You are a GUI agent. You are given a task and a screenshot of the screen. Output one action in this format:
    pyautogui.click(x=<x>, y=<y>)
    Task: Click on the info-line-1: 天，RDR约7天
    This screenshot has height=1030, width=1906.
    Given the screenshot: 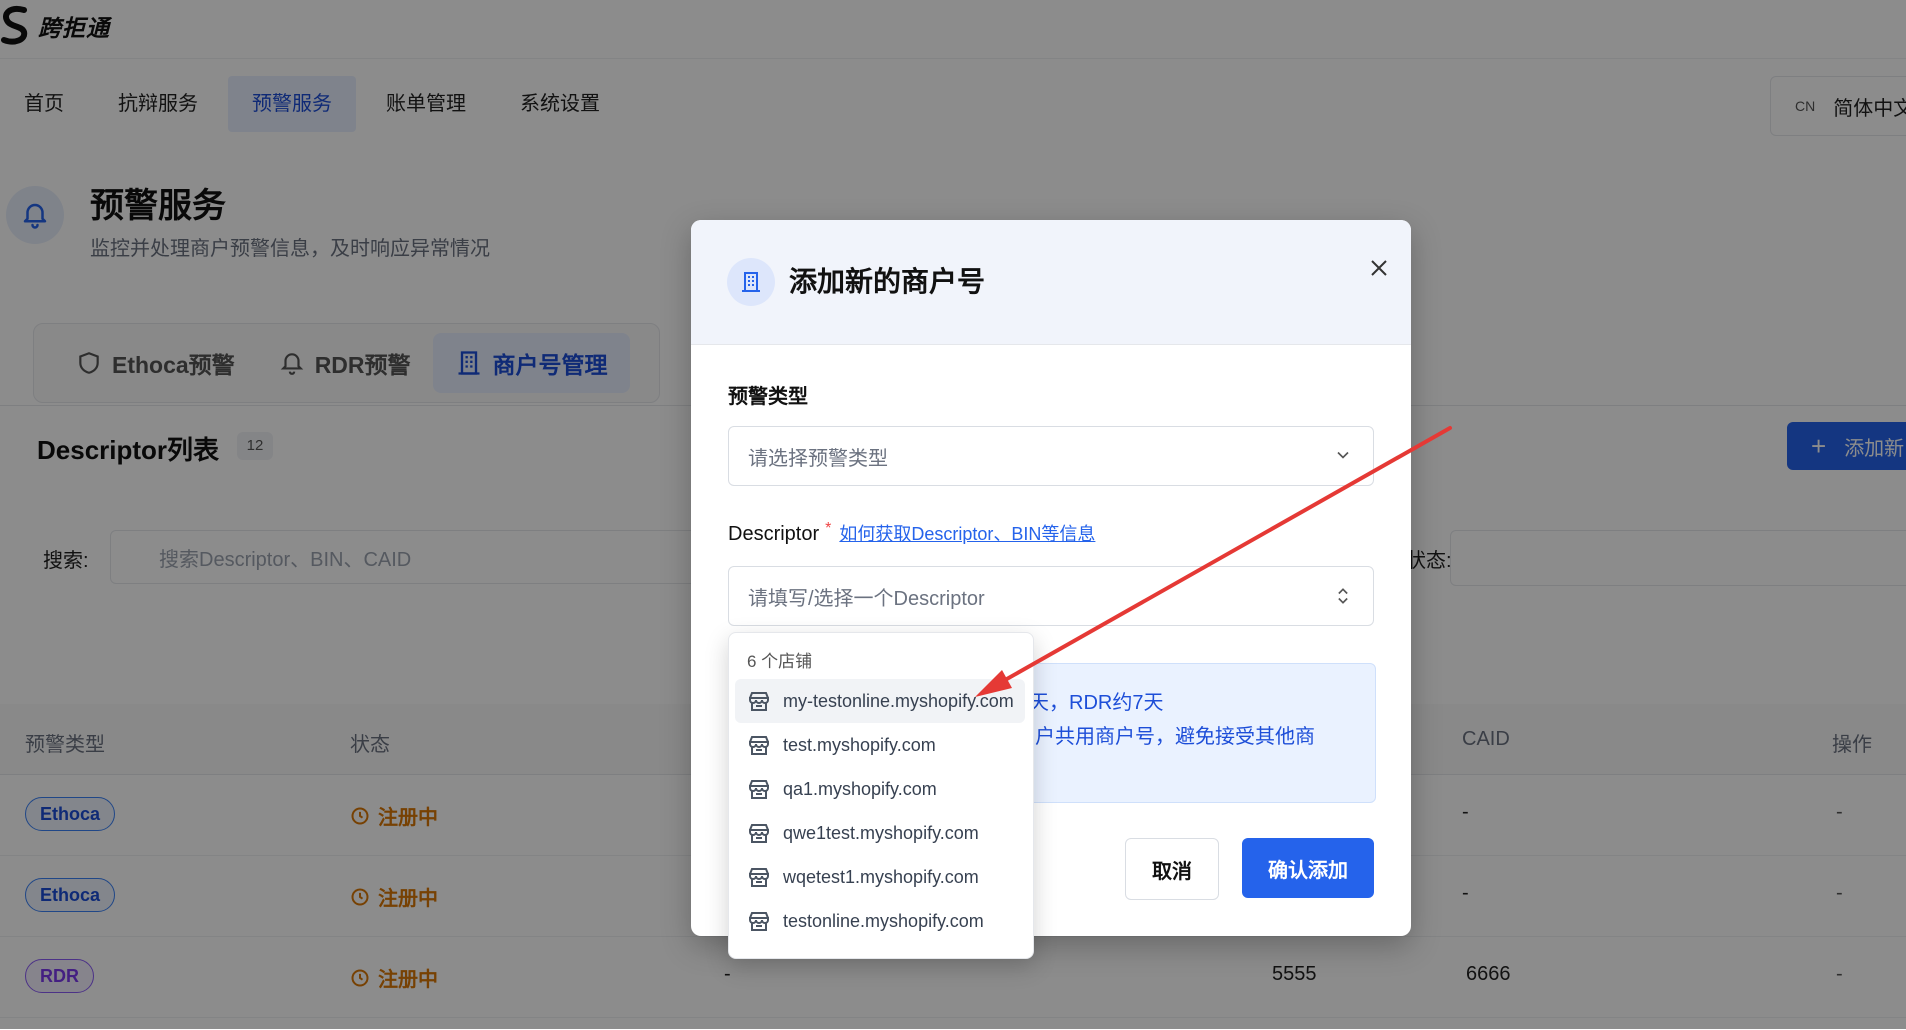 What is the action you would take?
    pyautogui.click(x=1096, y=703)
    